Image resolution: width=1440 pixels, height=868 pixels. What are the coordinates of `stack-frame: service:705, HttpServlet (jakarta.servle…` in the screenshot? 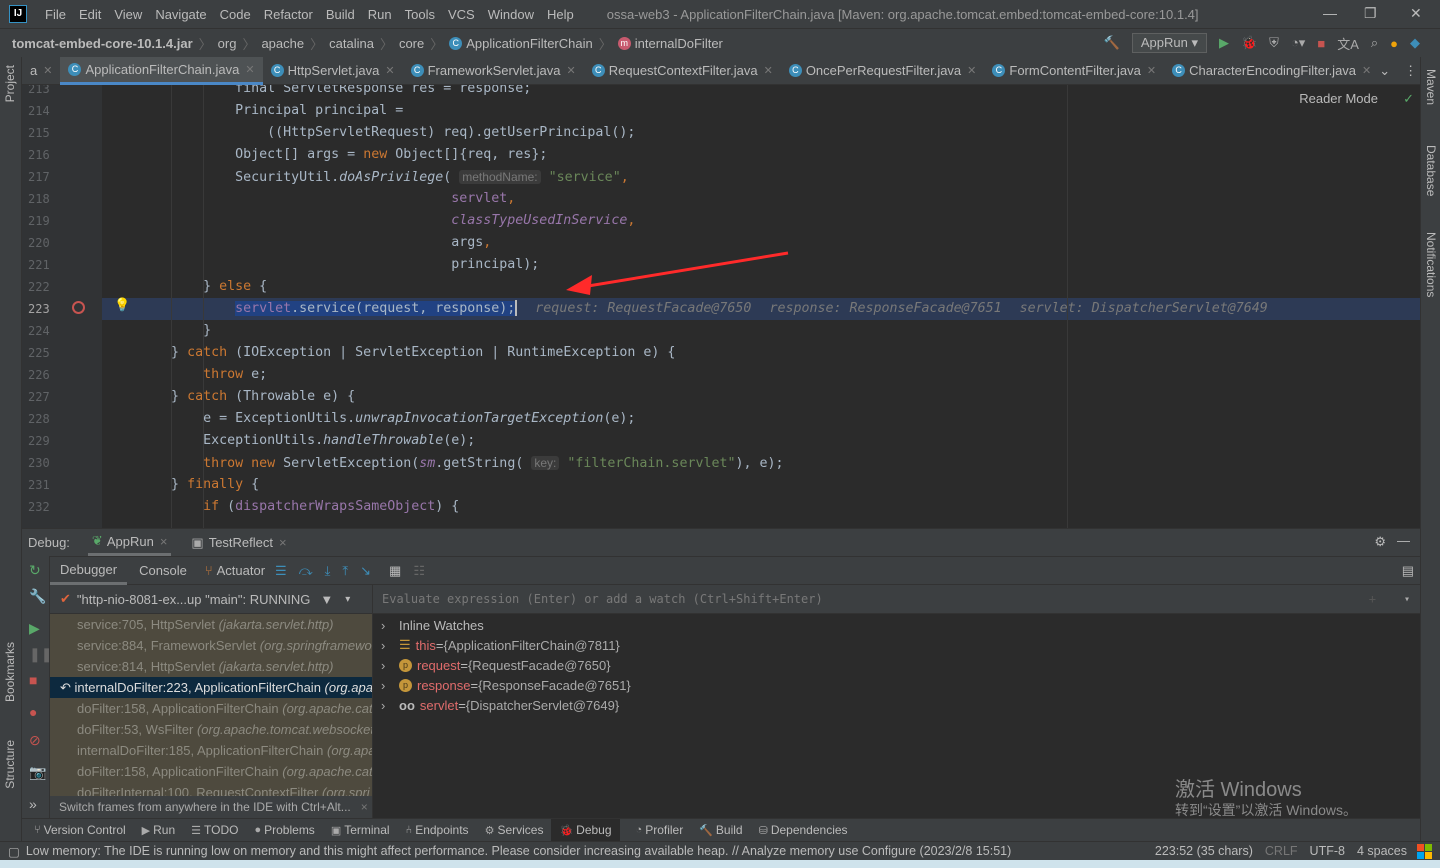 It's located at (211, 624).